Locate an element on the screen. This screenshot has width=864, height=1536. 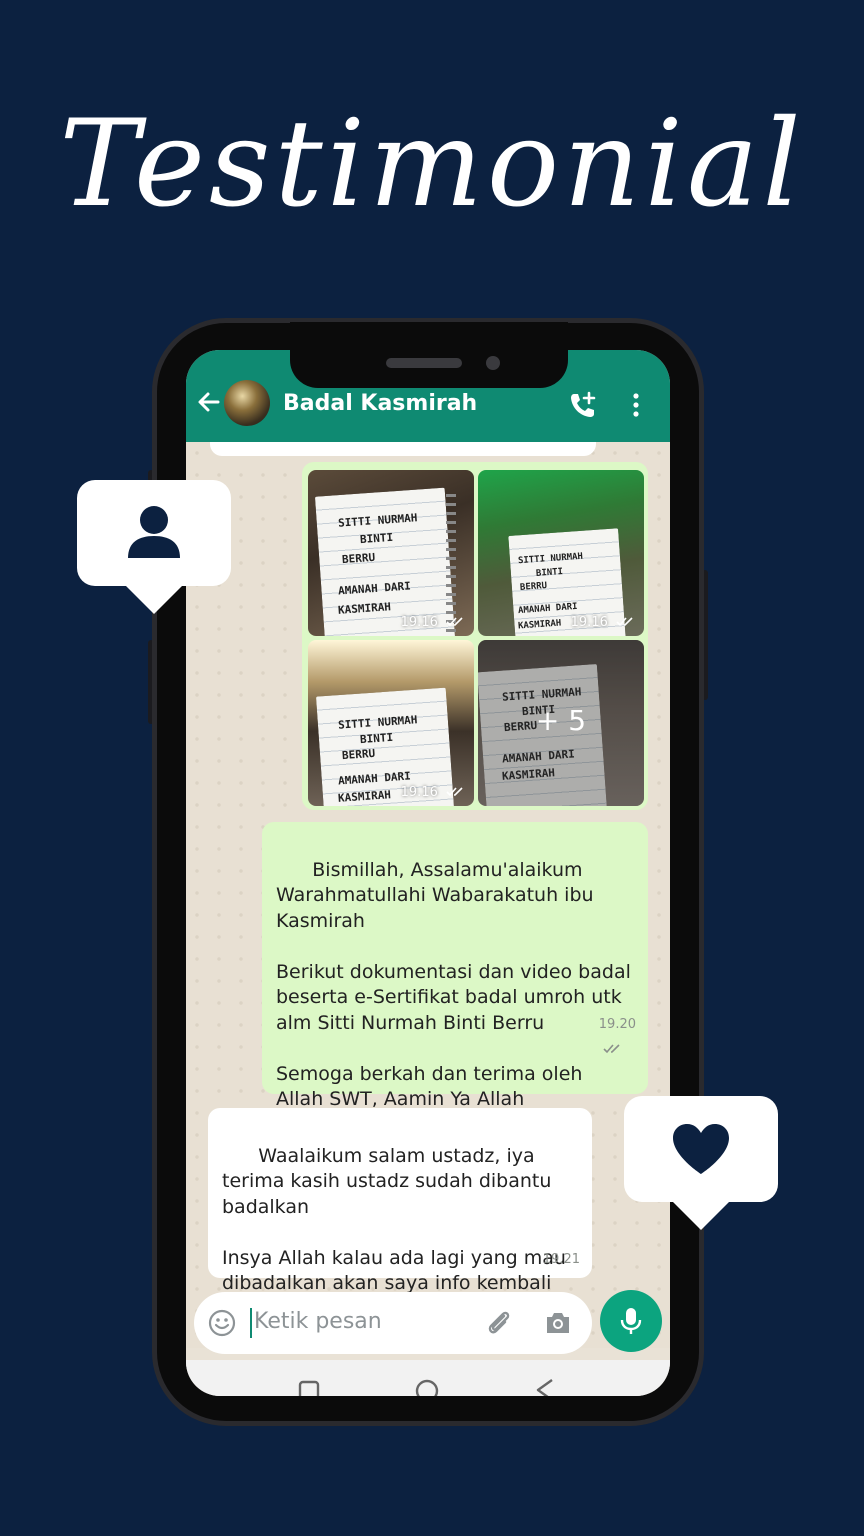
home-icon is located at coordinates (427, 1387).